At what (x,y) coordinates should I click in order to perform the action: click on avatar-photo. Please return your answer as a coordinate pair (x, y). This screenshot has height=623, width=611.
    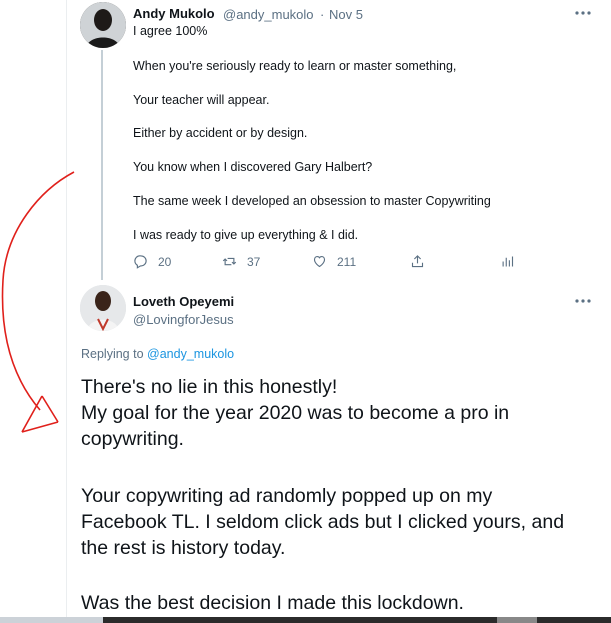
    Looking at the image, I should click on (103, 25).